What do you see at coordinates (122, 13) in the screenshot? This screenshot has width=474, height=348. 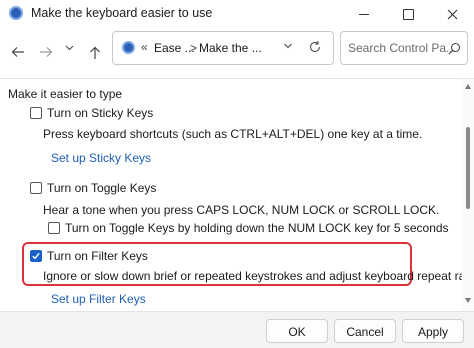 I see `window-title: Make the keyboard easier to use` at bounding box center [122, 13].